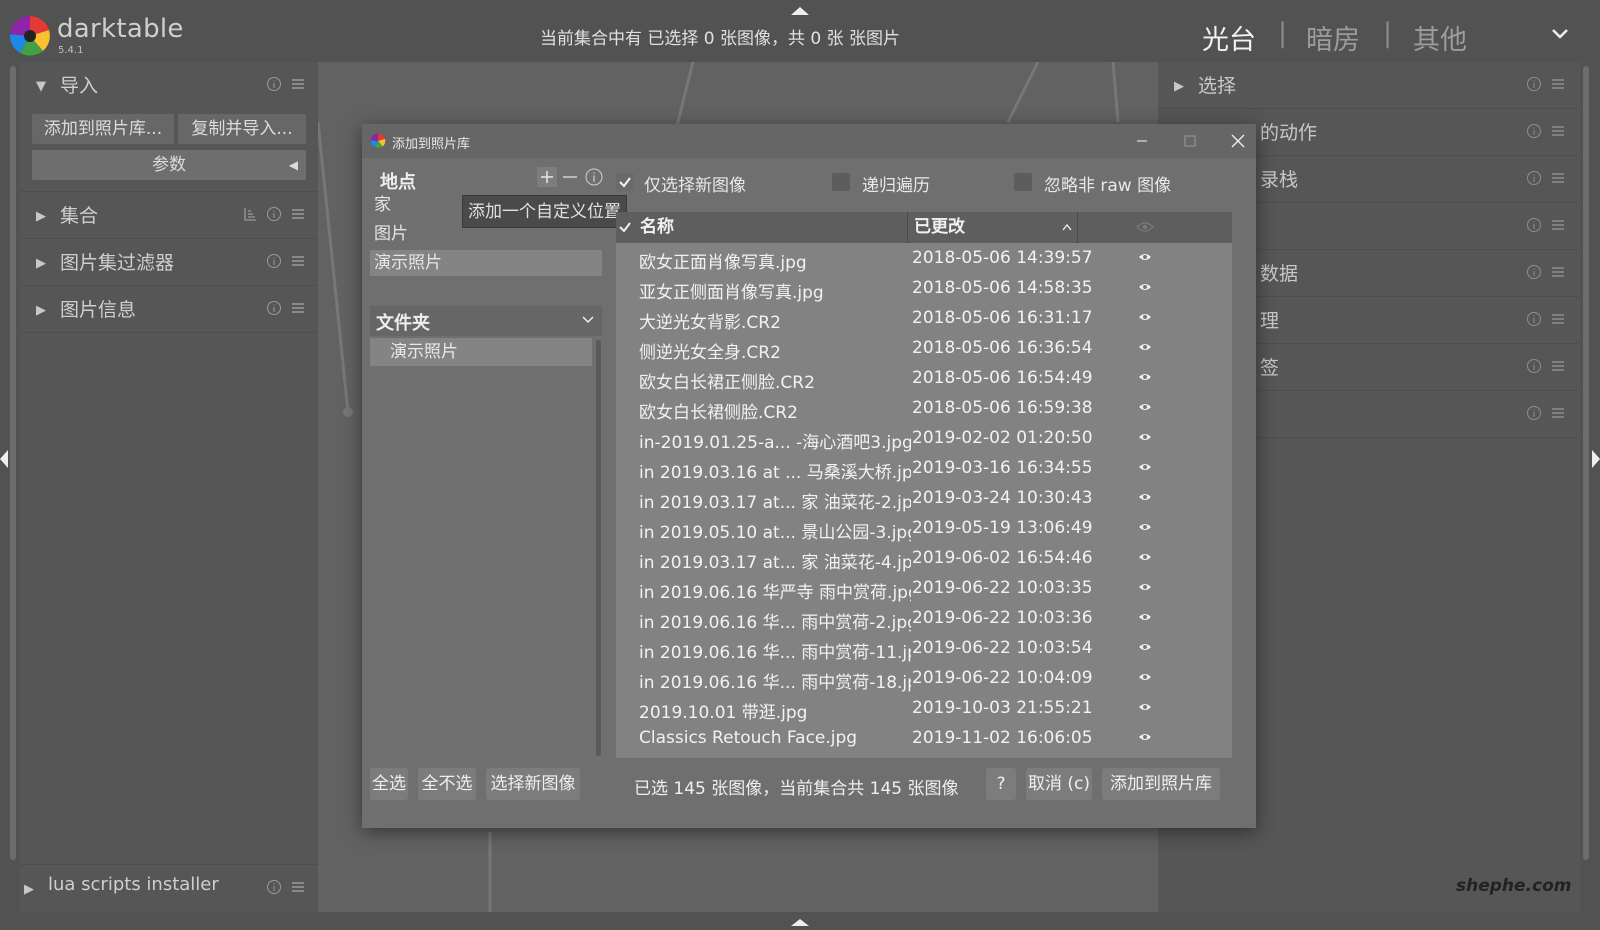 The image size is (1600, 930). Describe the element at coordinates (4, 461) in the screenshot. I see `toggle-left-panel-icon` at that location.